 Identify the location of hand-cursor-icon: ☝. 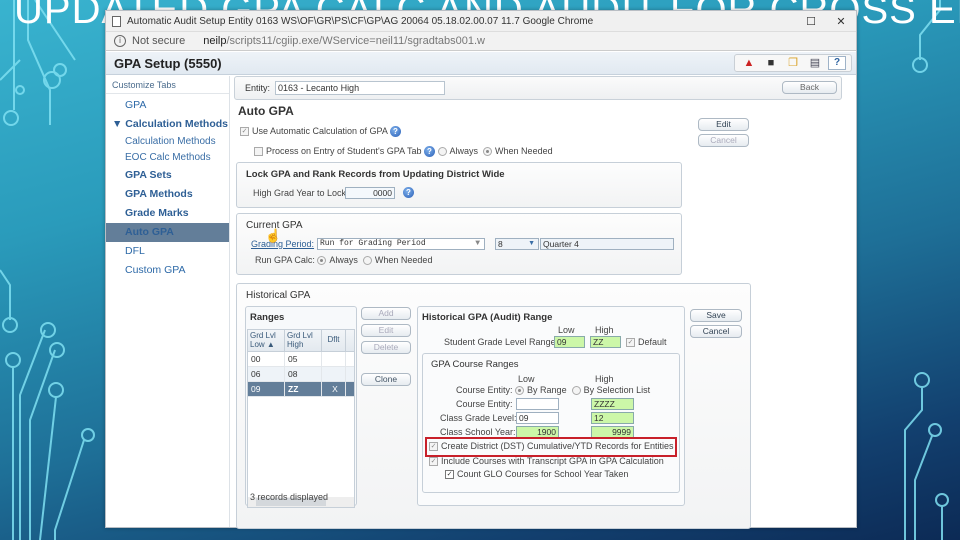
(273, 235).